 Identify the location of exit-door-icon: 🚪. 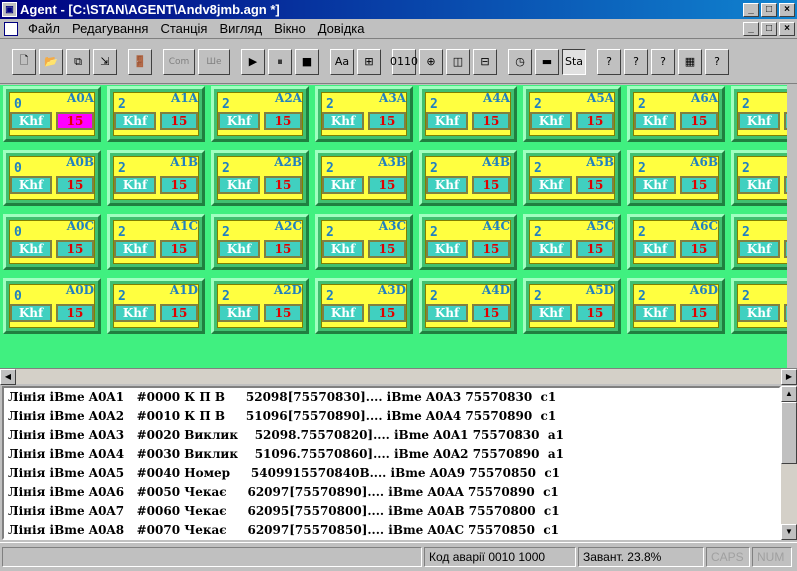
(140, 61).